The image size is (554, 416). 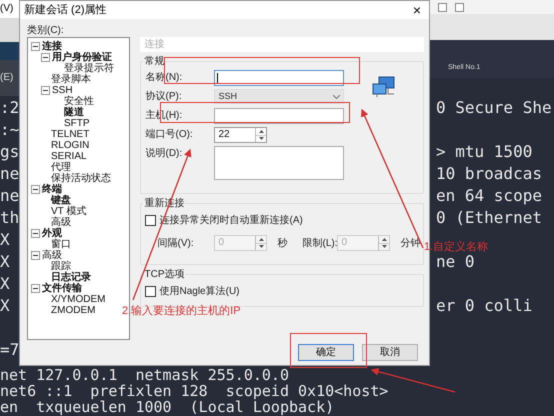 I want to click on terminal-text: :~, so click(x=10, y=130).